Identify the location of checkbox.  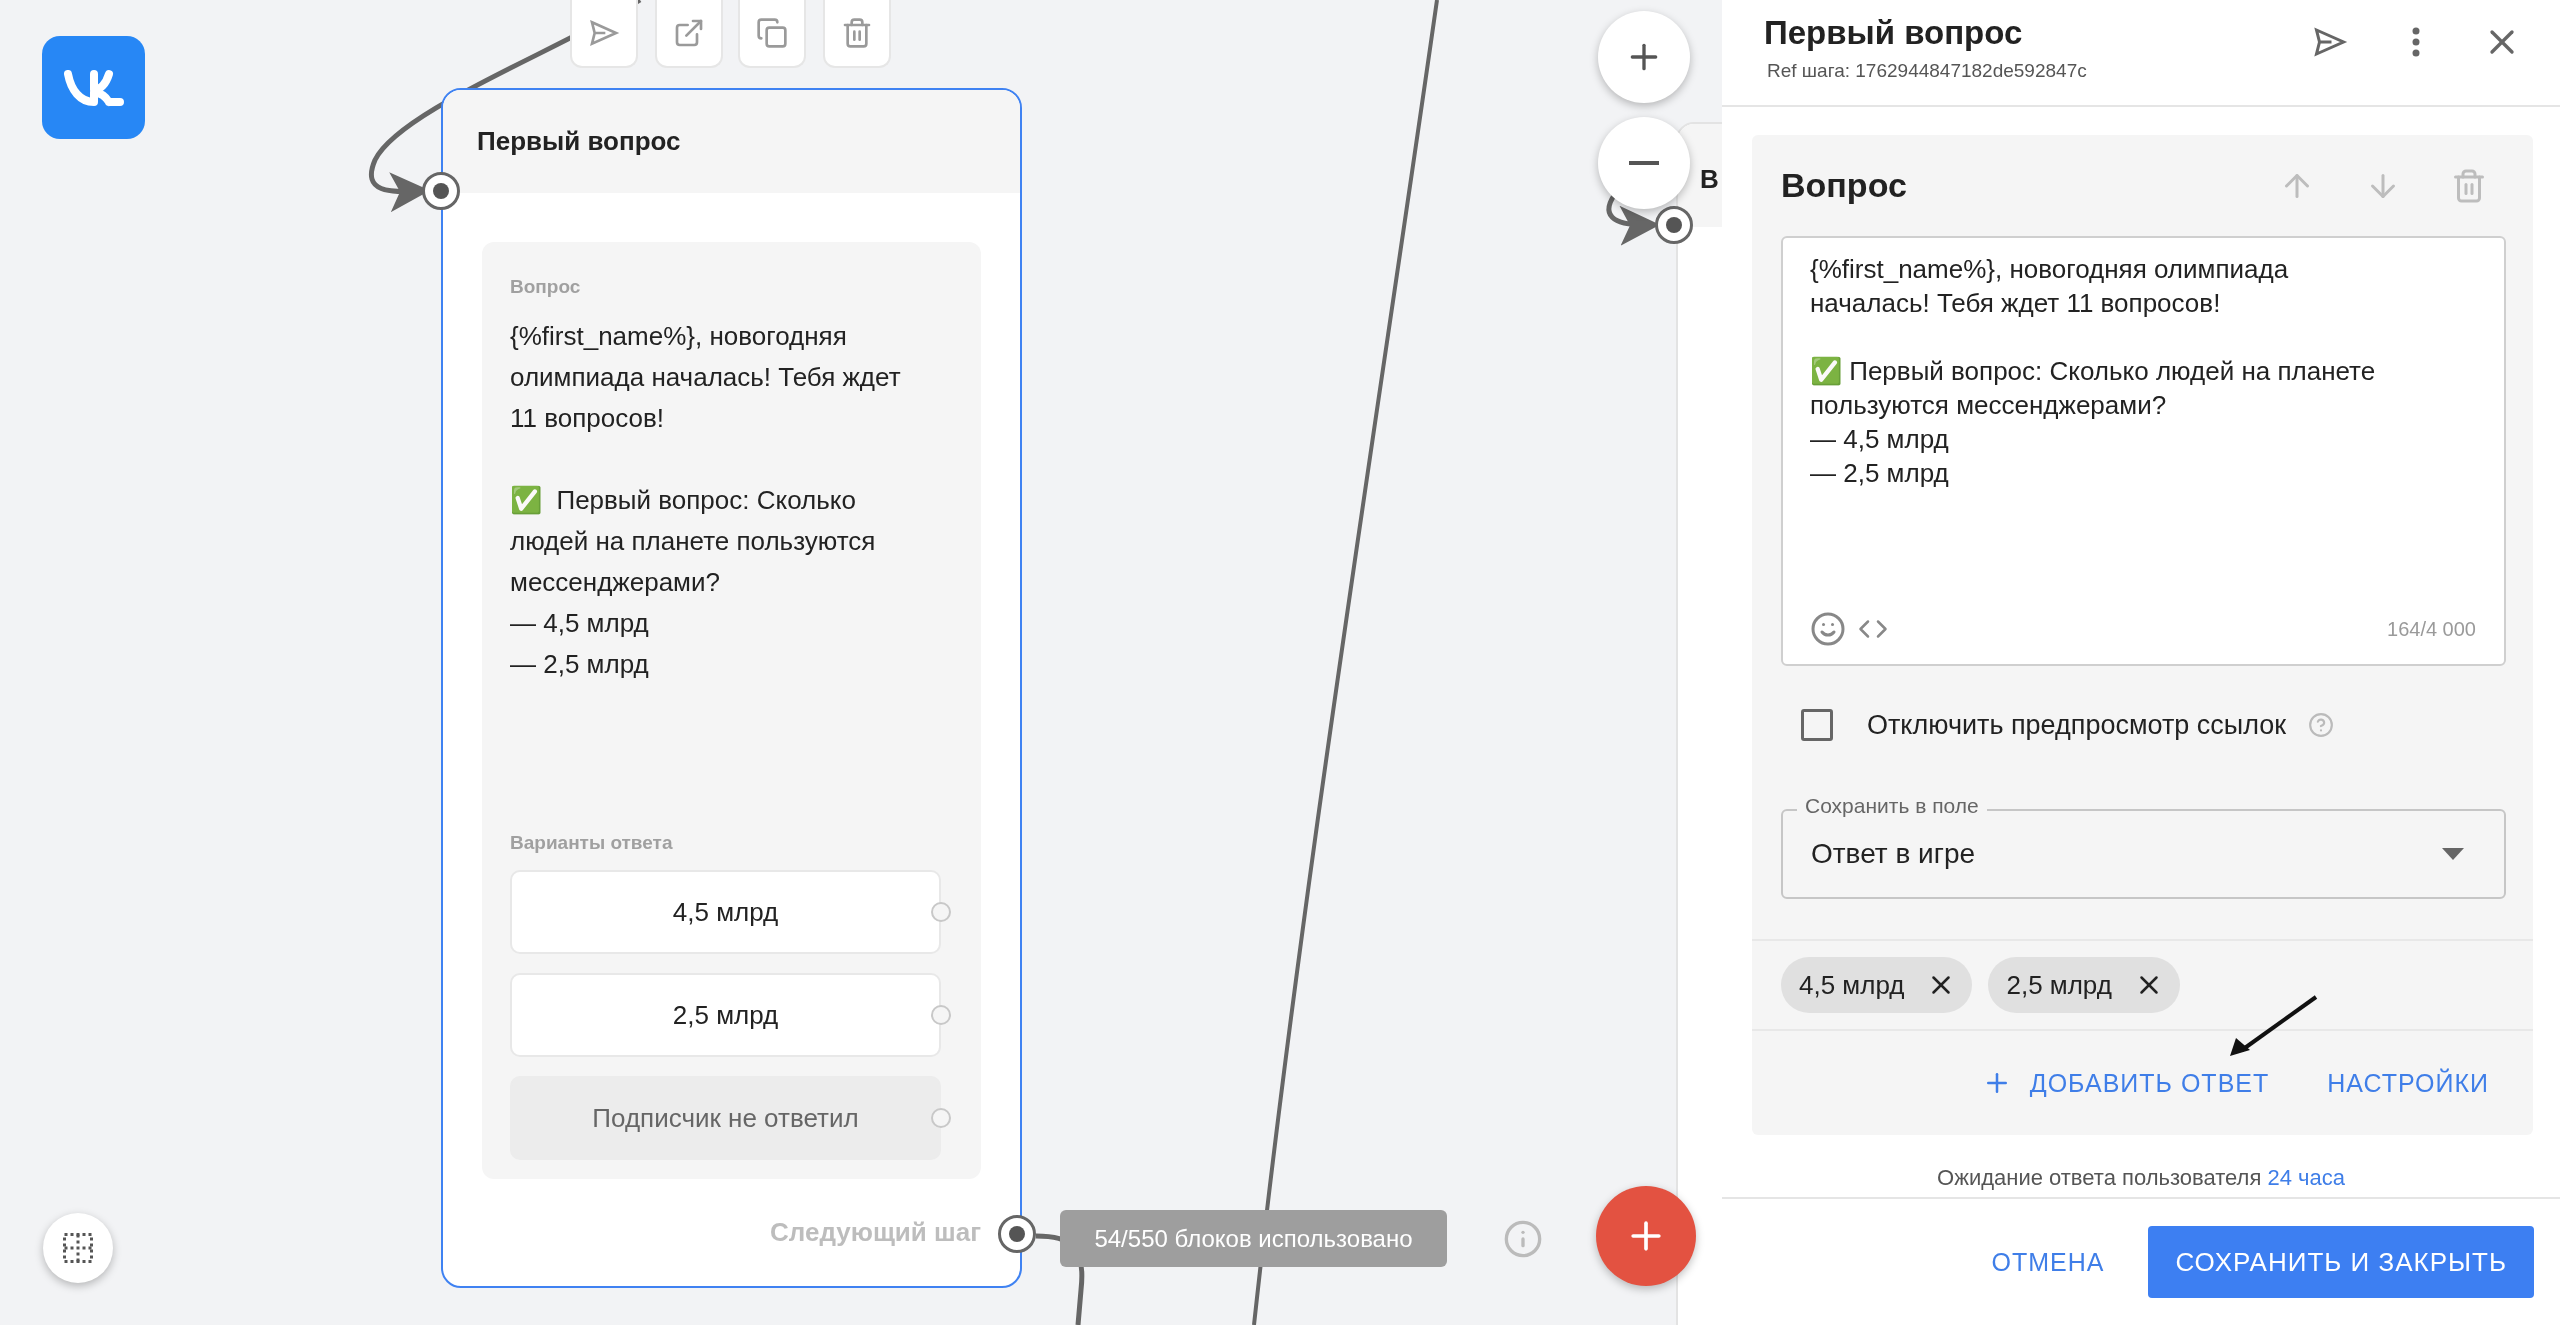
(1817, 725).